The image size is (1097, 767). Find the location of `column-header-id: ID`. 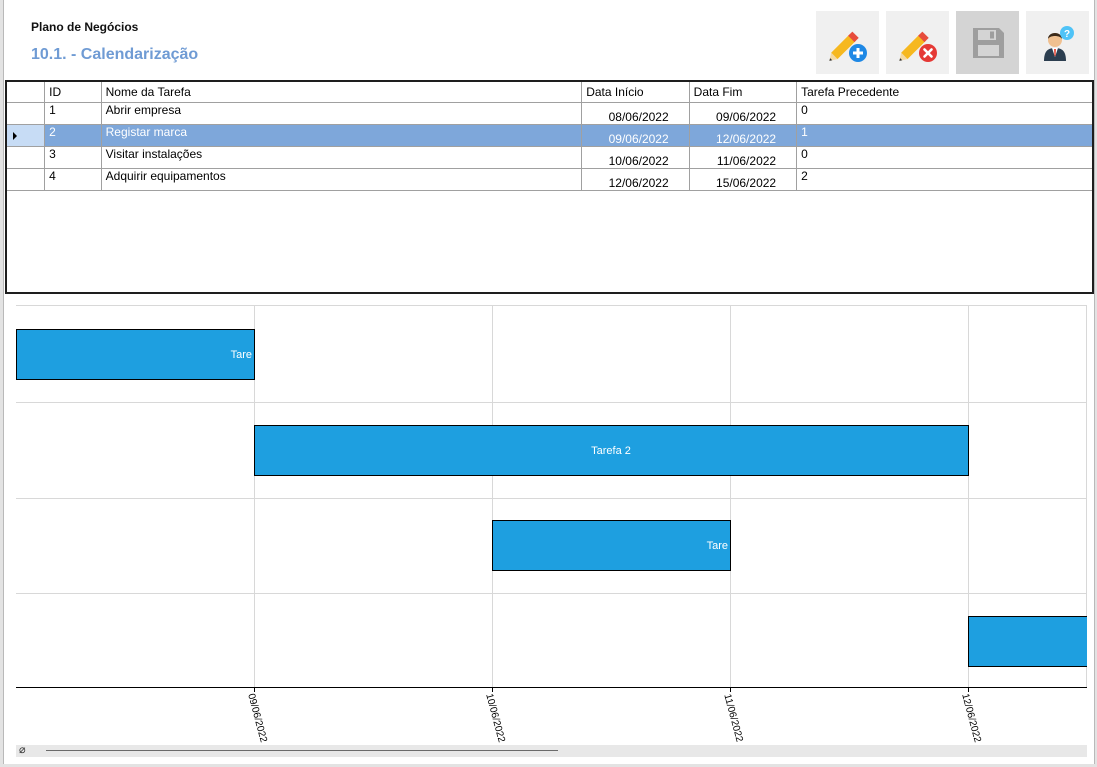

column-header-id: ID is located at coordinates (73, 92).